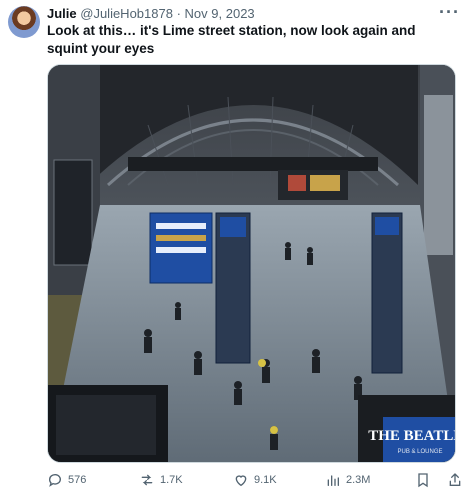 Image resolution: width=474 pixels, height=495 pixels. Describe the element at coordinates (333, 480) in the screenshot. I see `analytics-icon` at that location.